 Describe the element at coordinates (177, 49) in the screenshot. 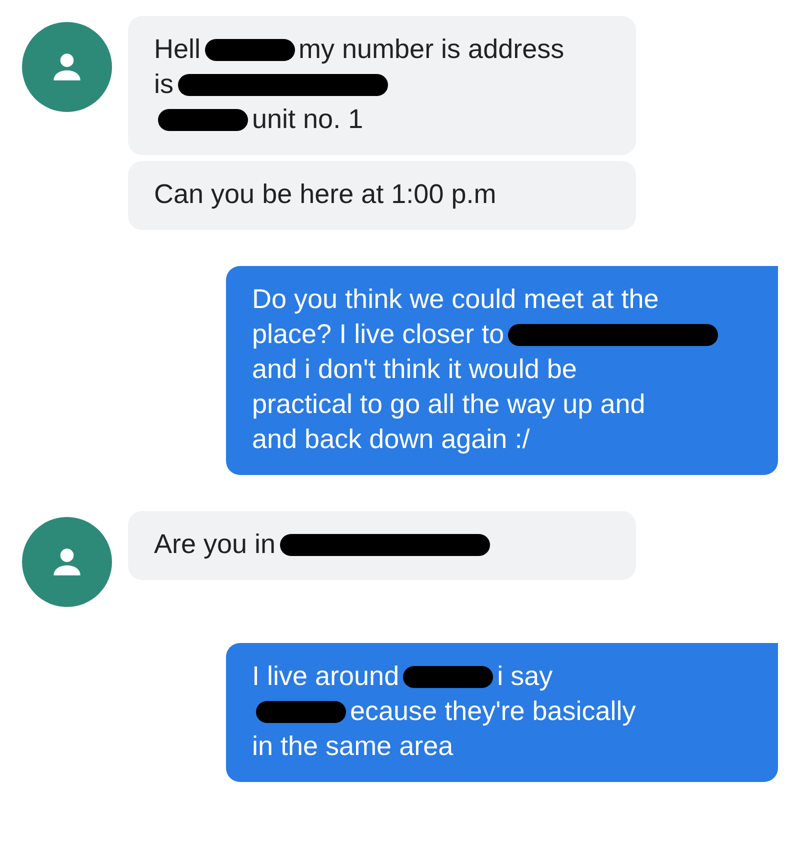

I see `message-text: Hell` at that location.